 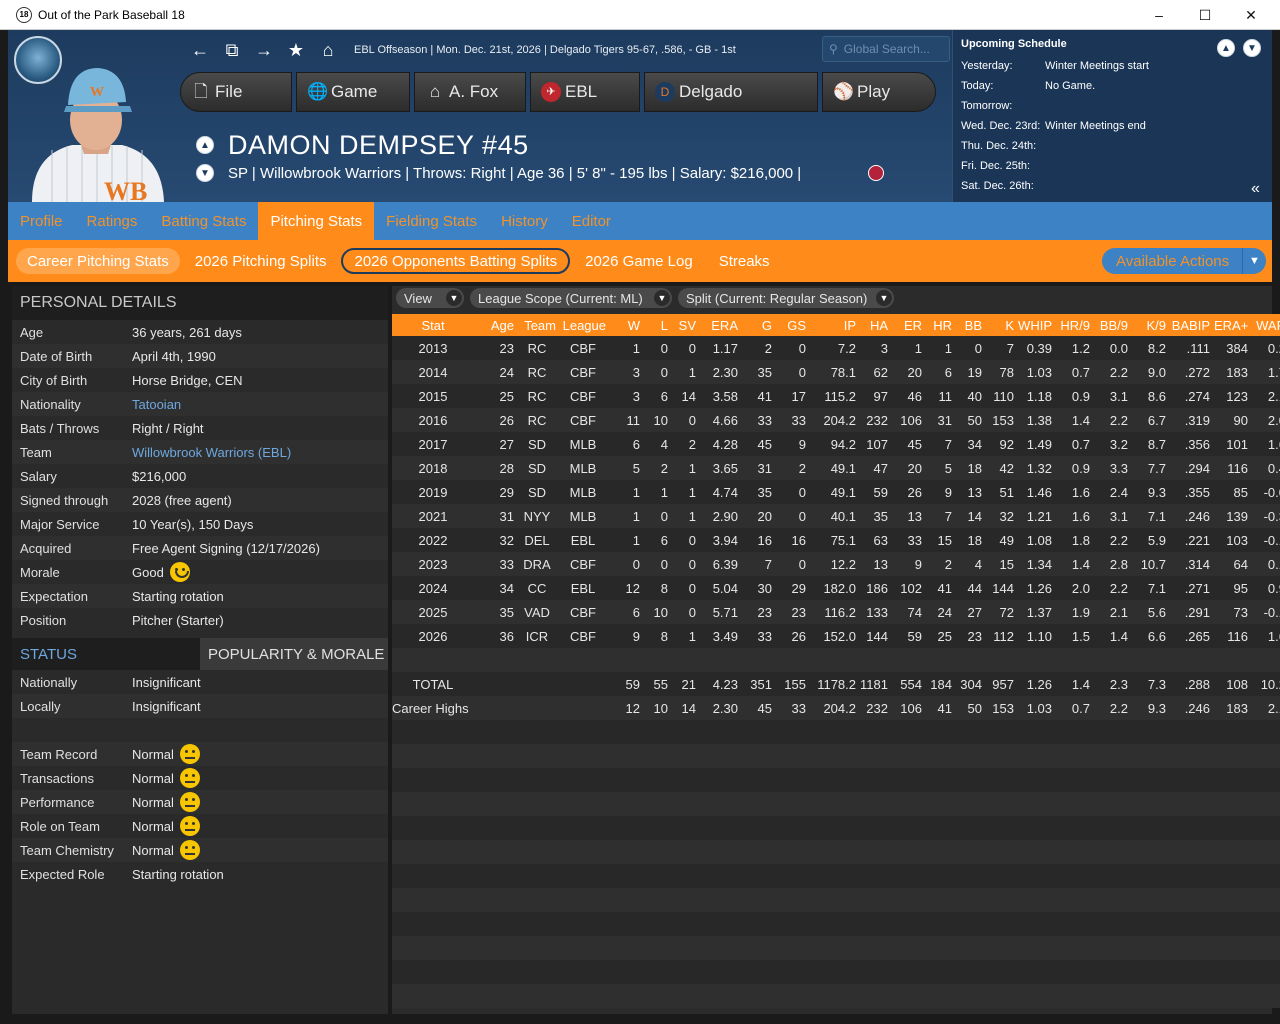 I want to click on table-cell: 7, so click(x=941, y=516).